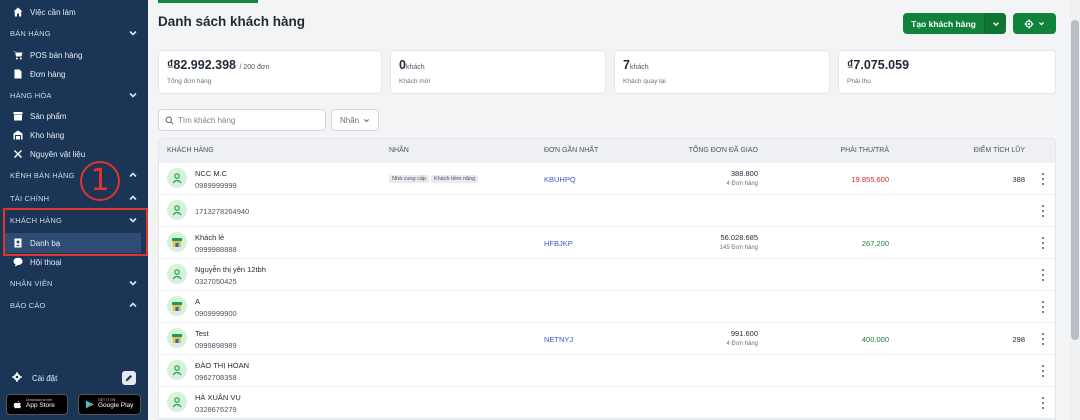 The image size is (1080, 420). I want to click on table-row: A 0909999900, so click(607, 307).